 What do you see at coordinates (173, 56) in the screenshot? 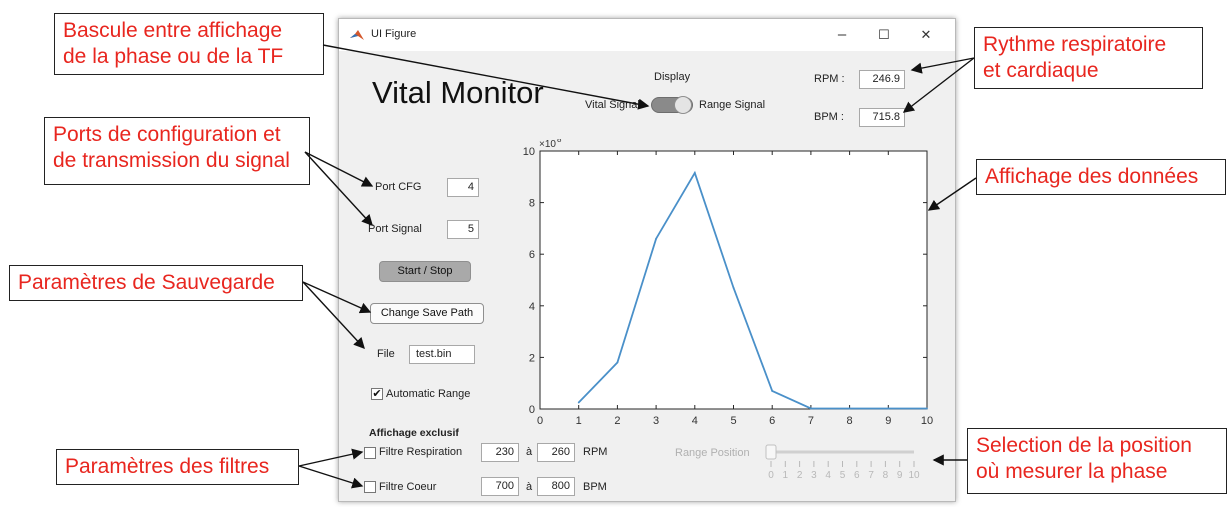
I see `callout-line: de la phase ou de la TF` at bounding box center [173, 56].